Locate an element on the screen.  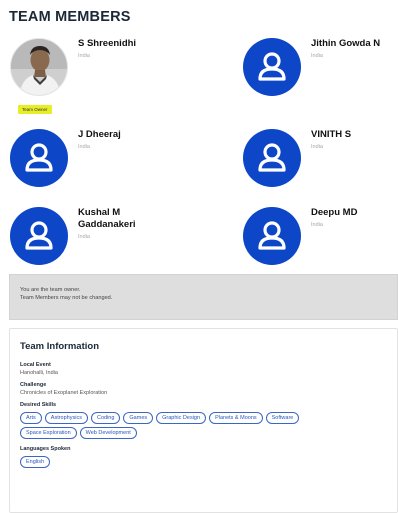
skill-chip: Graphic Design is located at coordinates (181, 418).